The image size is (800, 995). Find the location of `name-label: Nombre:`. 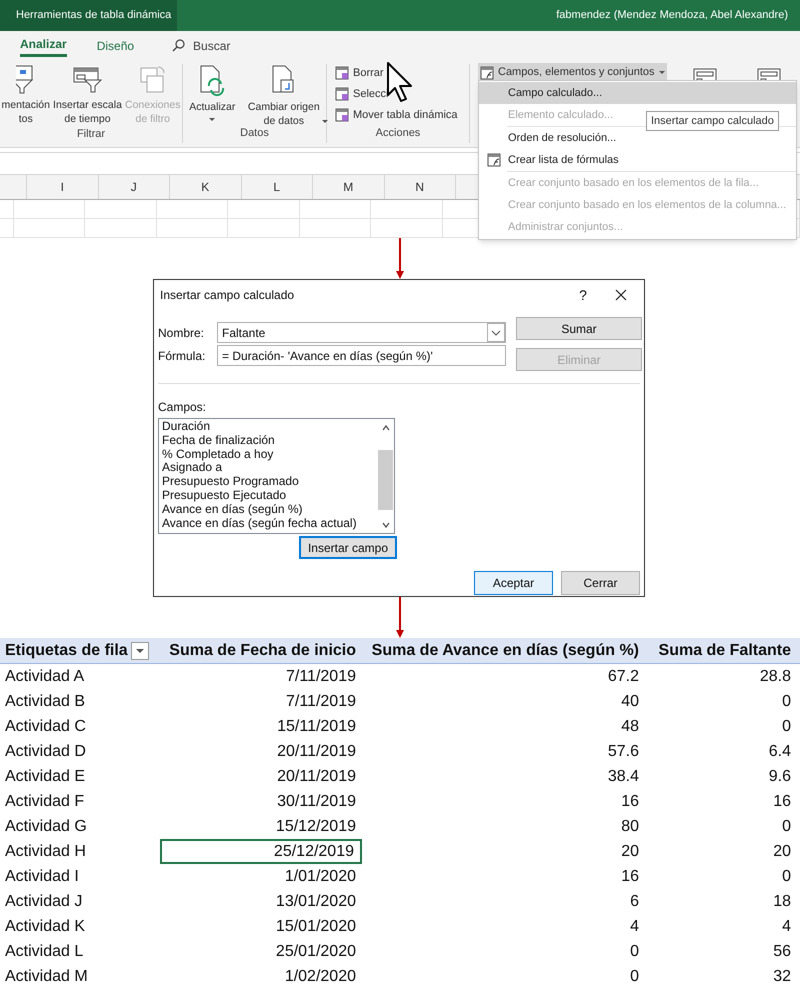

name-label: Nombre: is located at coordinates (182, 333).